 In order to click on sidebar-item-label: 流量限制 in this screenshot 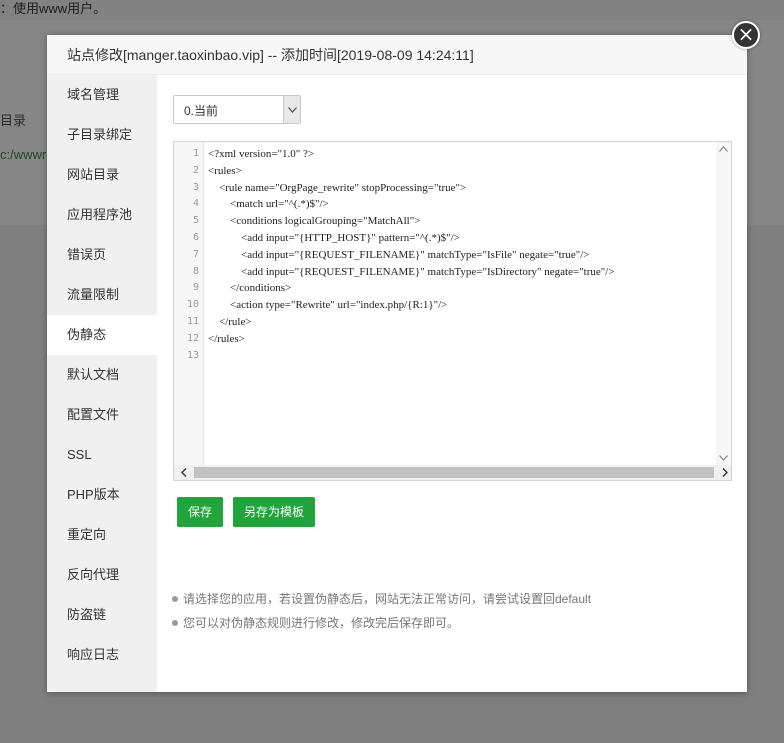, I will do `click(93, 294)`.